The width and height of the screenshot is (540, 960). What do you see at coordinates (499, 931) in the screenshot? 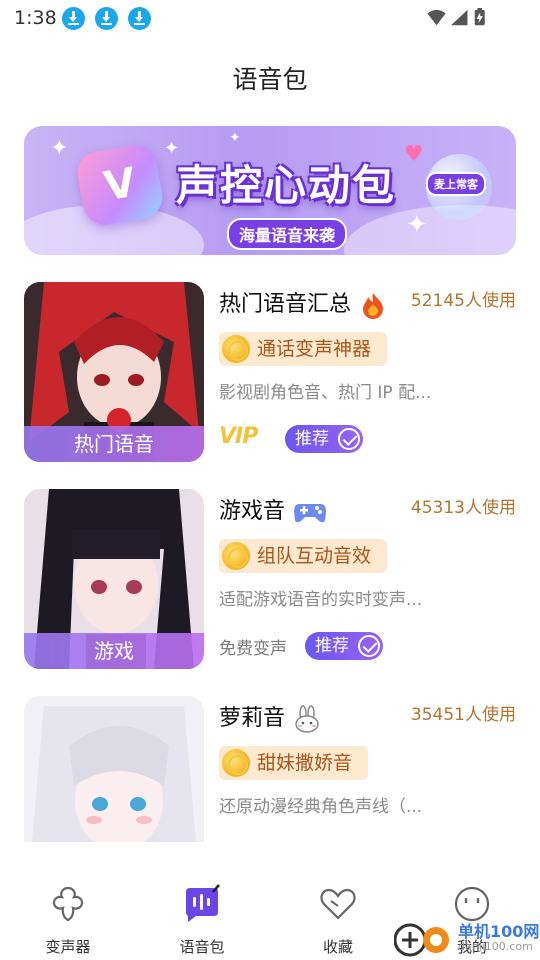
I see `watermark-text: 单机100网` at bounding box center [499, 931].